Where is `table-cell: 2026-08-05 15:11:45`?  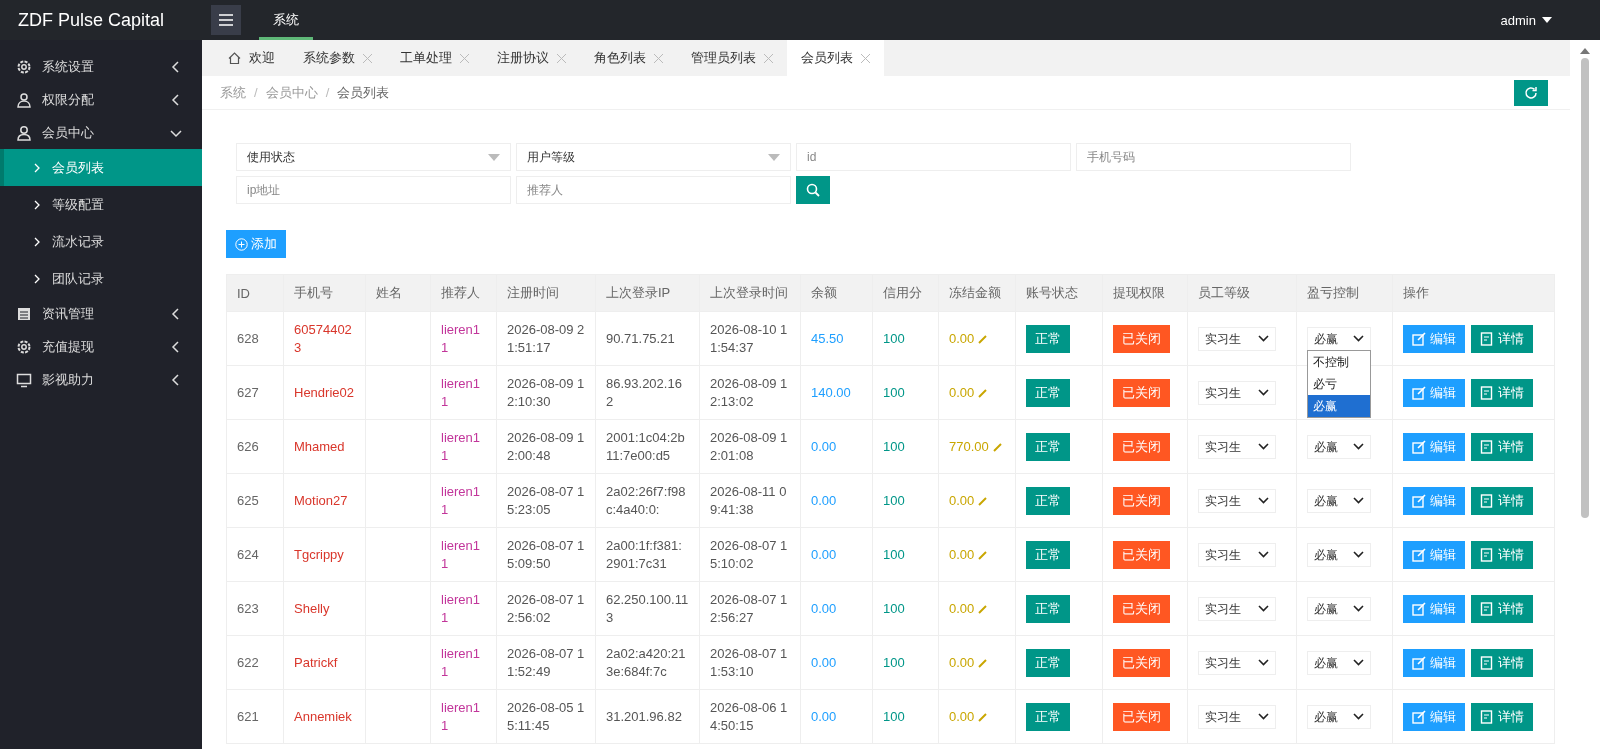 table-cell: 2026-08-05 15:11:45 is located at coordinates (546, 716).